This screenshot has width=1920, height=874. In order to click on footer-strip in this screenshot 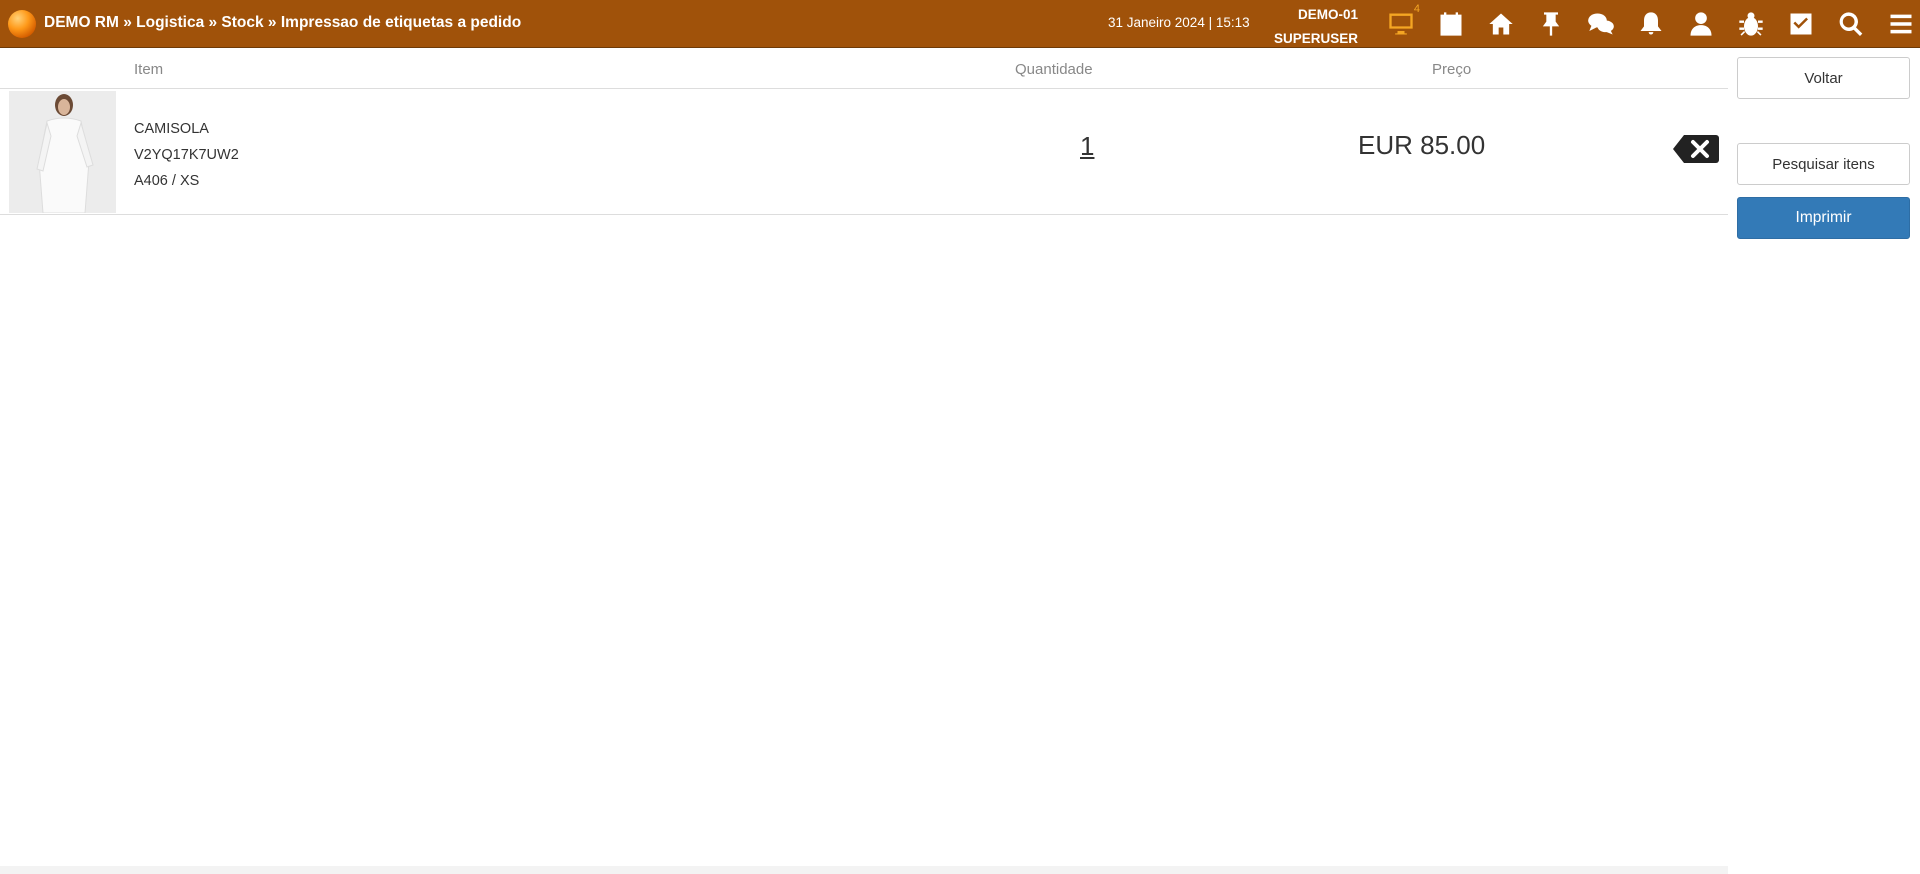, I will do `click(864, 870)`.